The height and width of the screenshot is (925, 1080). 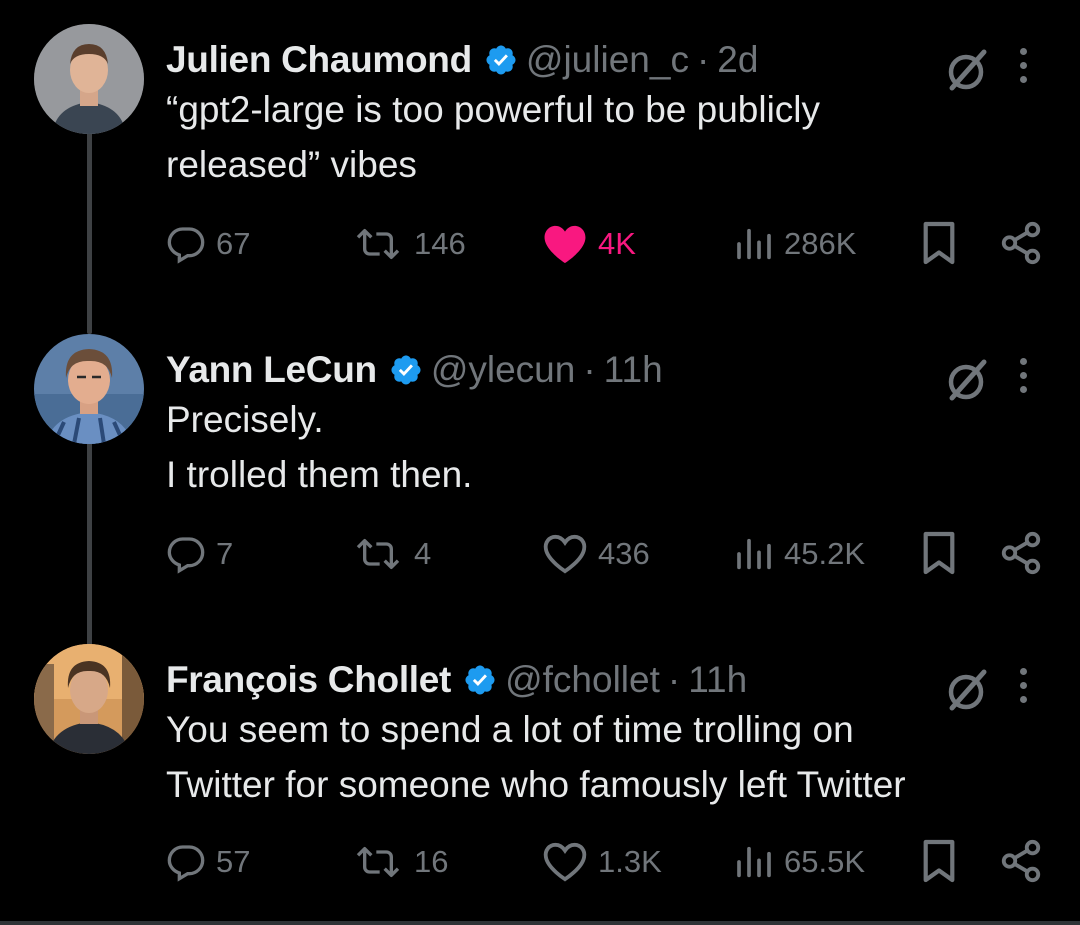 What do you see at coordinates (540, 862) in the screenshot?
I see `action-bar: 57 16 1.3K 65.5K` at bounding box center [540, 862].